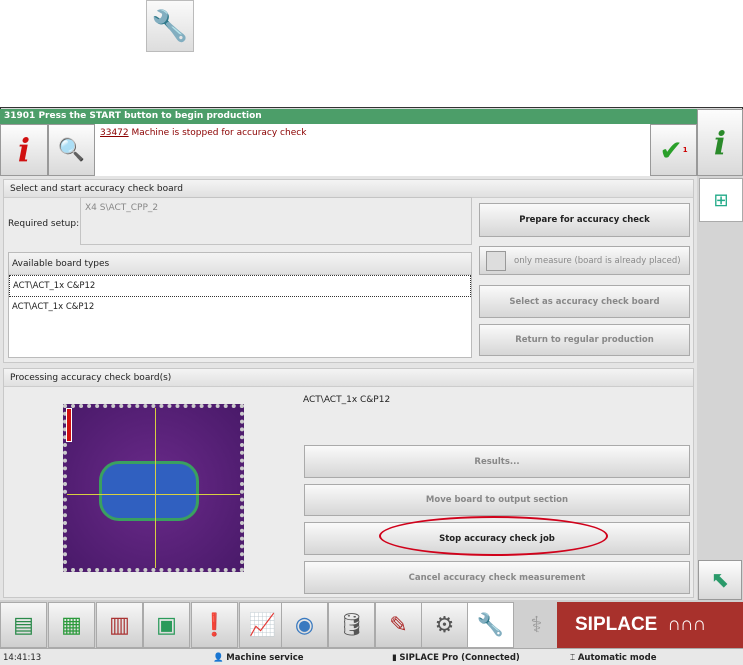 The width and height of the screenshot is (743, 665). I want to click on processing-board-name: ACT\ACT_1x C&P12, so click(347, 400).